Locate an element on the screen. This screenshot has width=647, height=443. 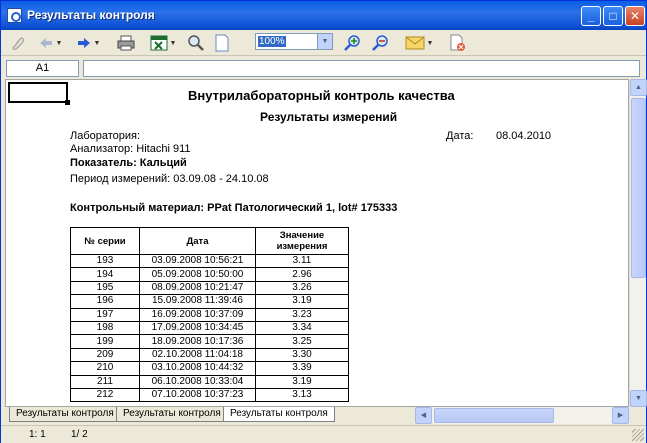
column-header-series: № серии is located at coordinates (105, 241).